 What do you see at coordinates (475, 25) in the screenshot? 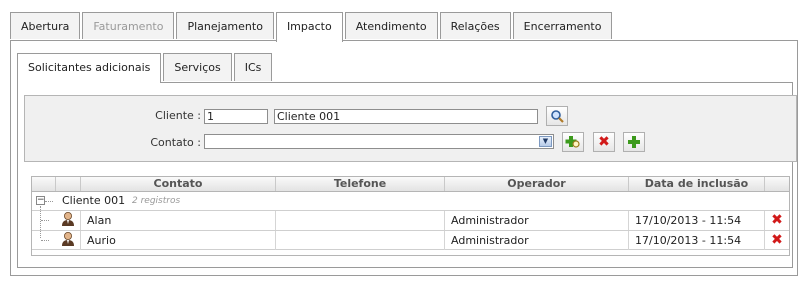
I see `tab-relacoes: Relações` at bounding box center [475, 25].